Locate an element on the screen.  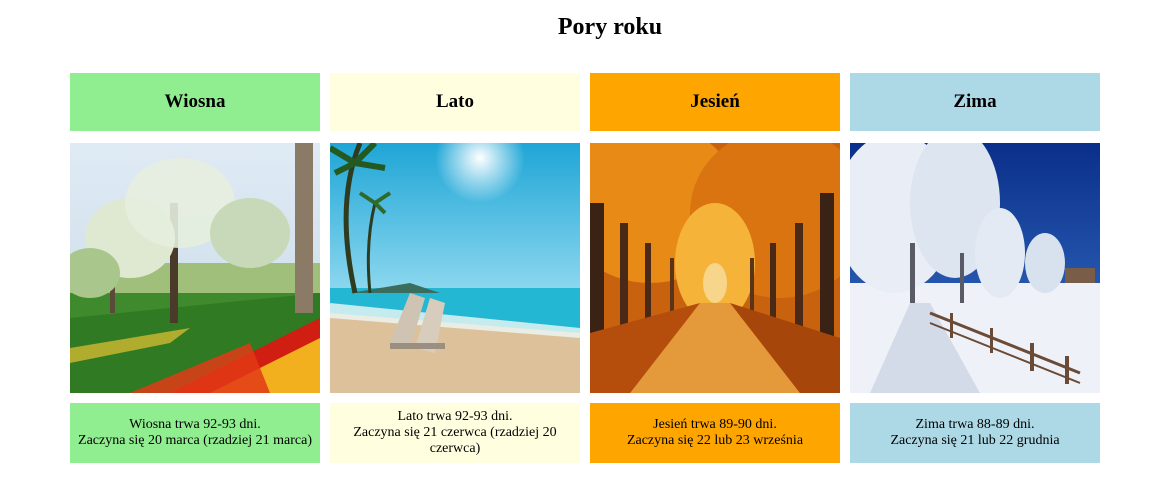
season-image-autumn is located at coordinates (715, 268).